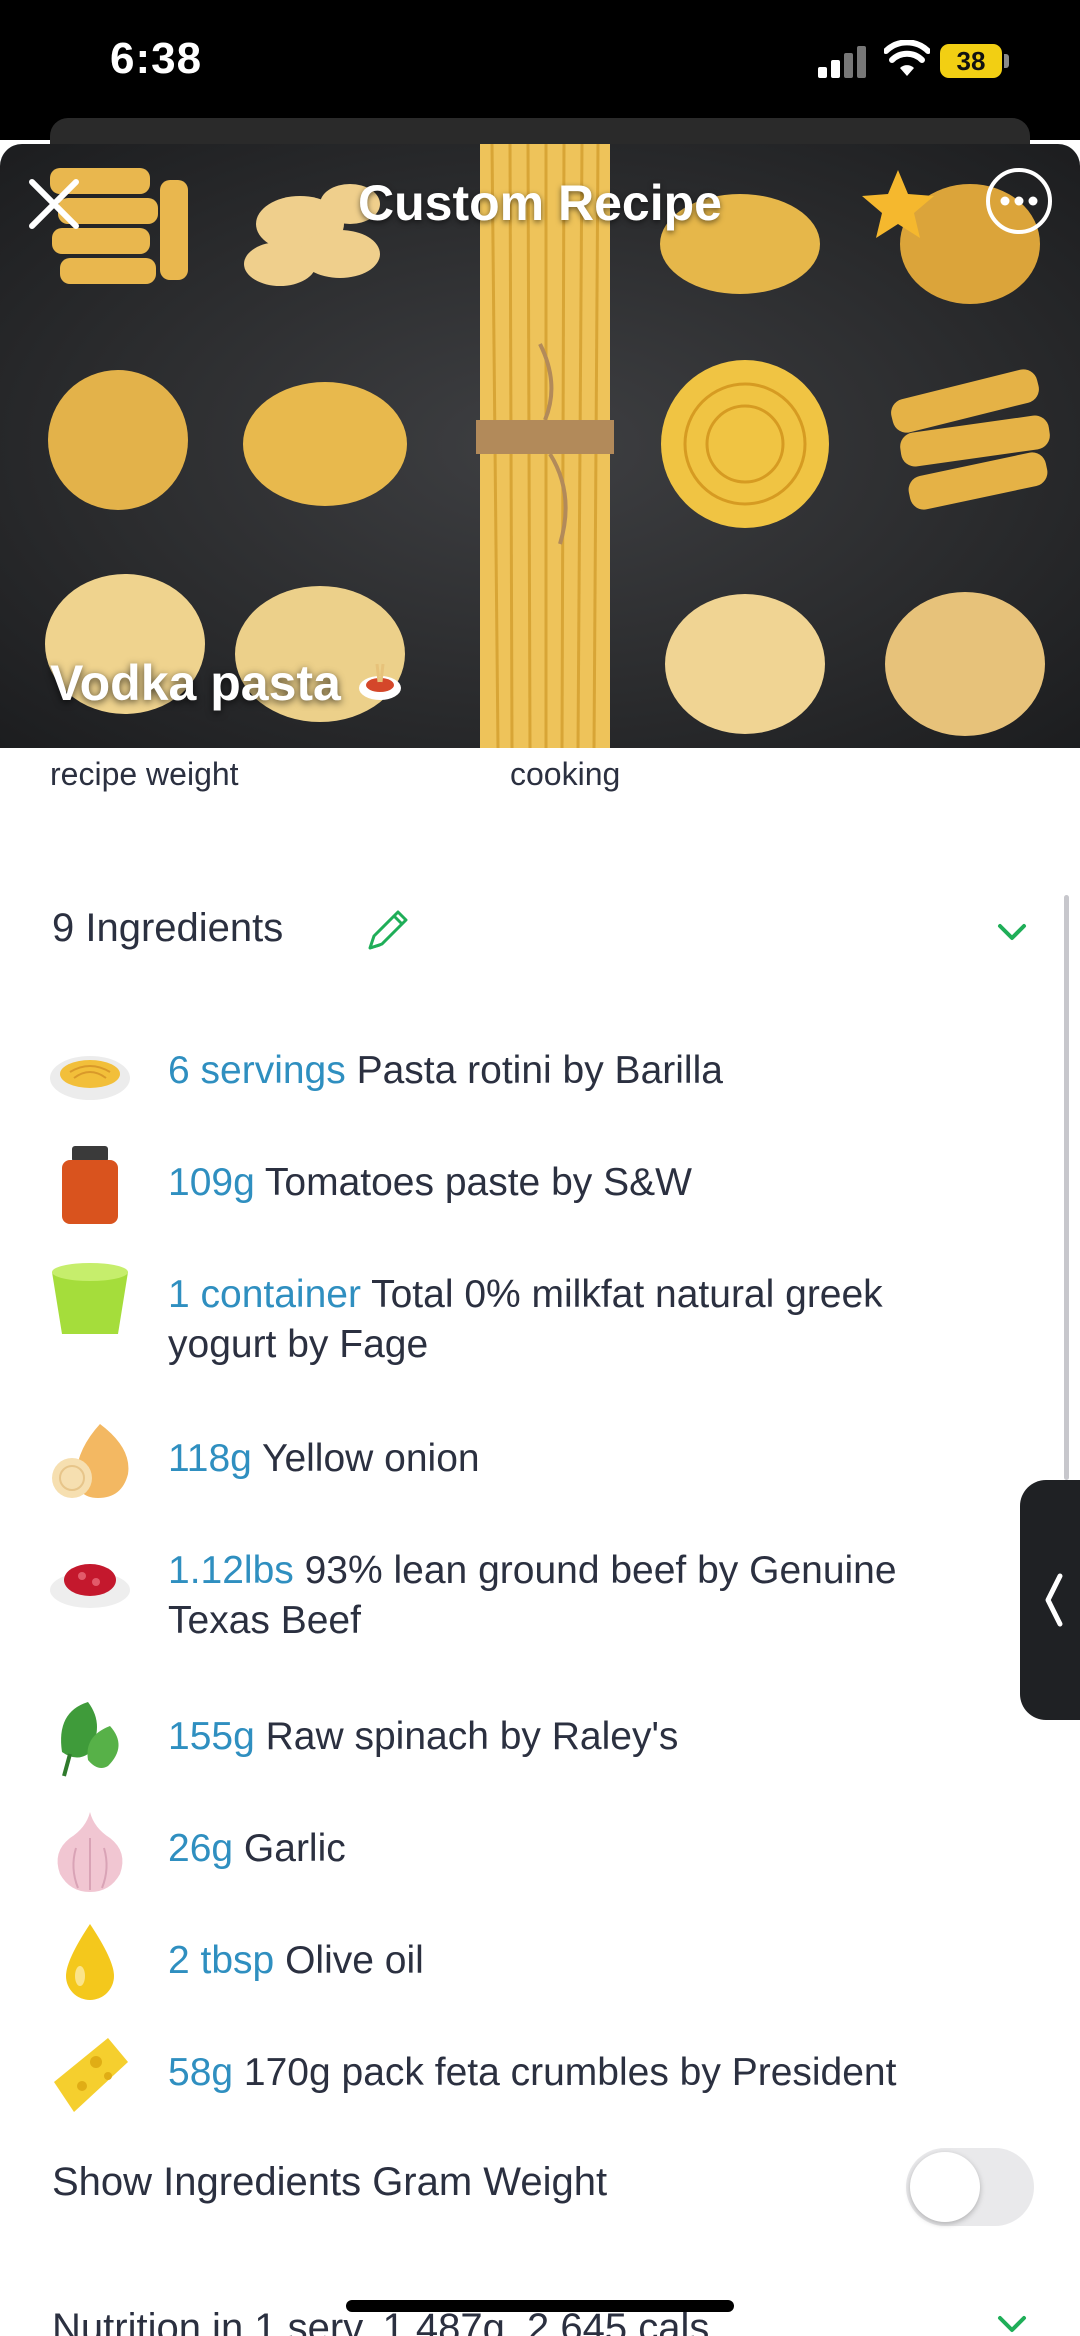 The image size is (1080, 2336). What do you see at coordinates (195, 683) in the screenshot?
I see `recipe-name-text: Vodka pasta` at bounding box center [195, 683].